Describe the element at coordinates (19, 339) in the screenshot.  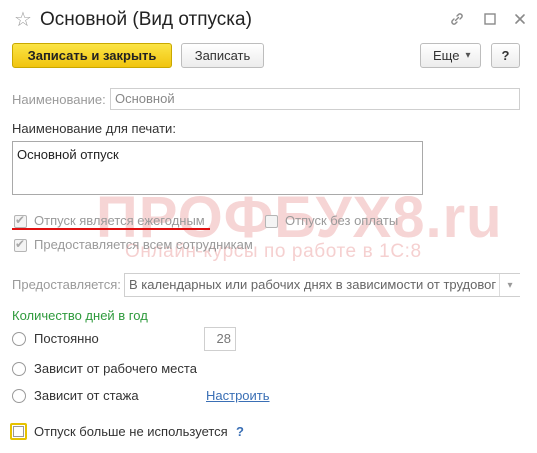
I see `radio-constant` at that location.